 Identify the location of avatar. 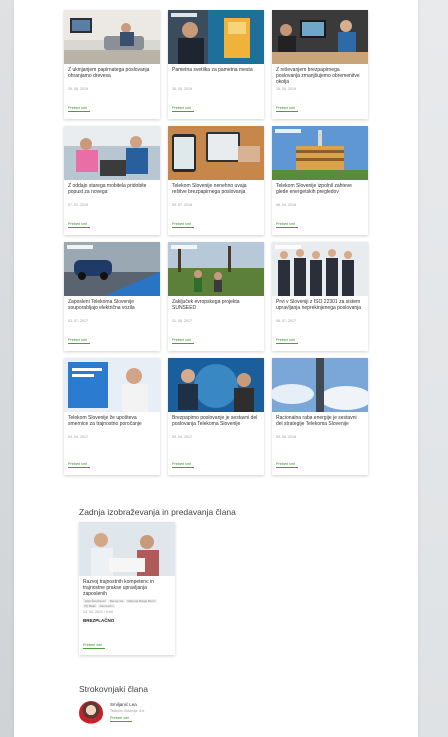
(91, 713).